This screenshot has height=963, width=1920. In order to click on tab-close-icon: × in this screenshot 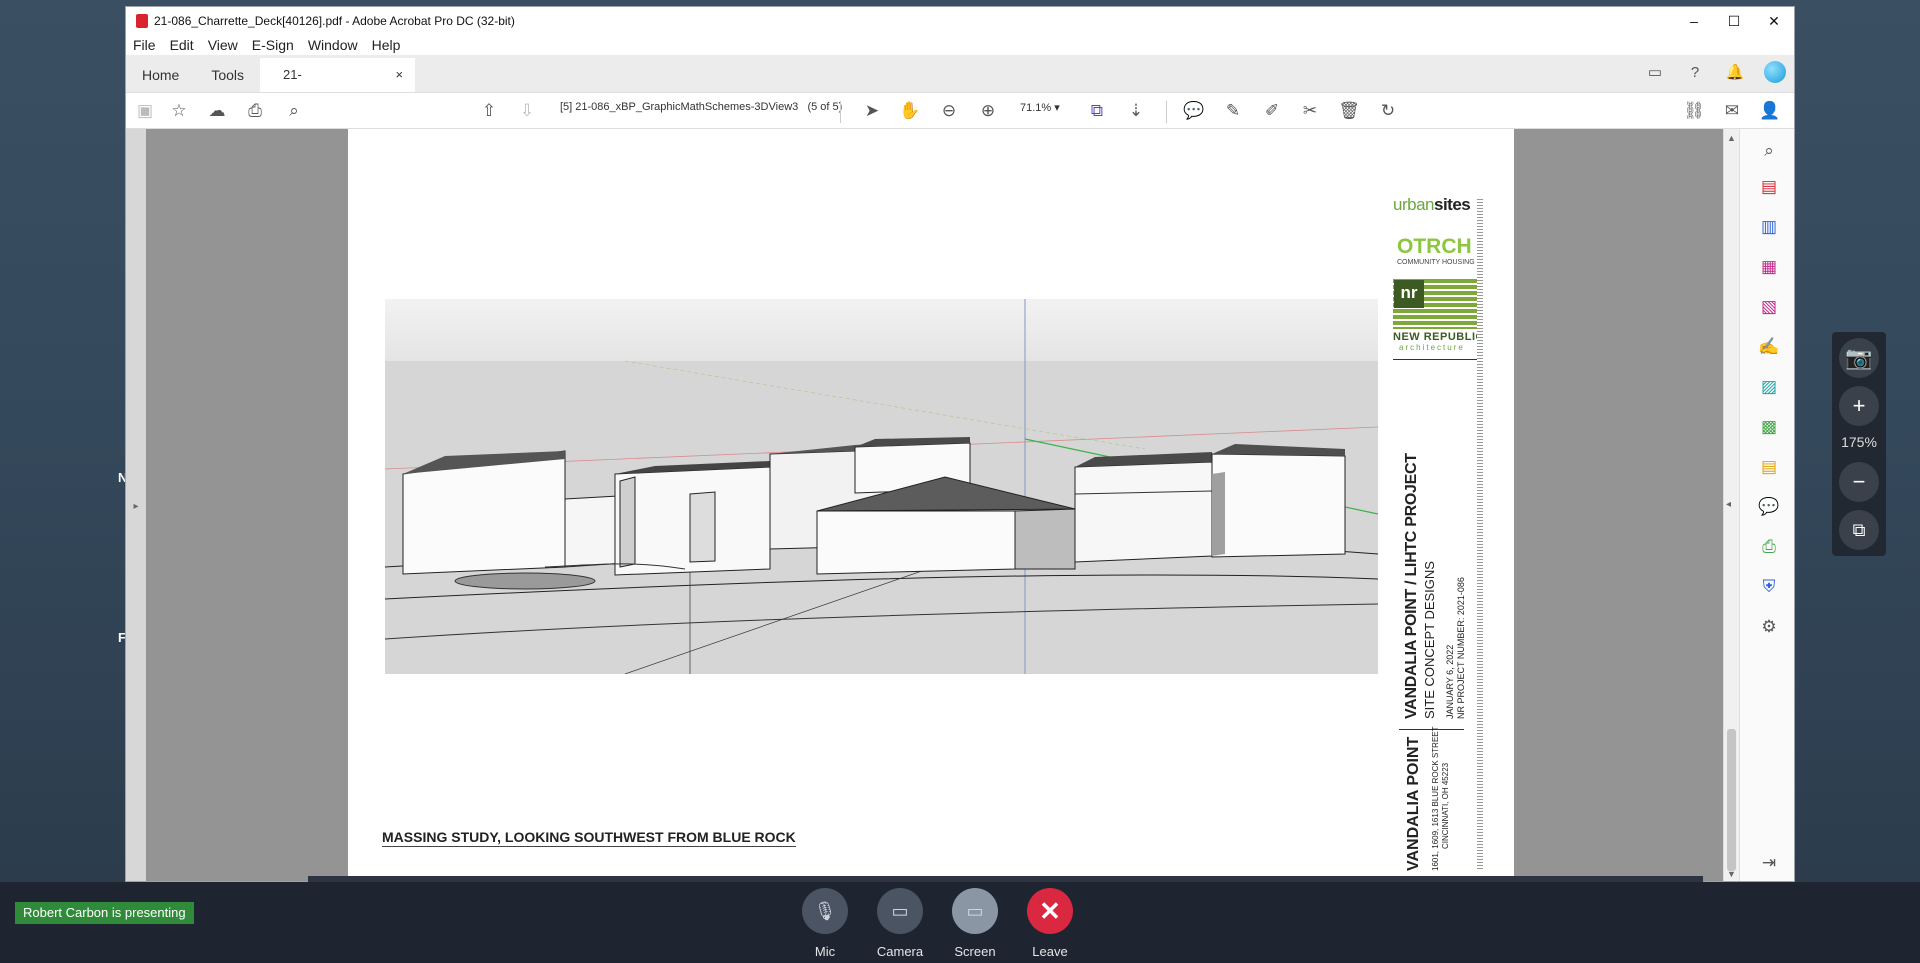, I will do `click(399, 75)`.